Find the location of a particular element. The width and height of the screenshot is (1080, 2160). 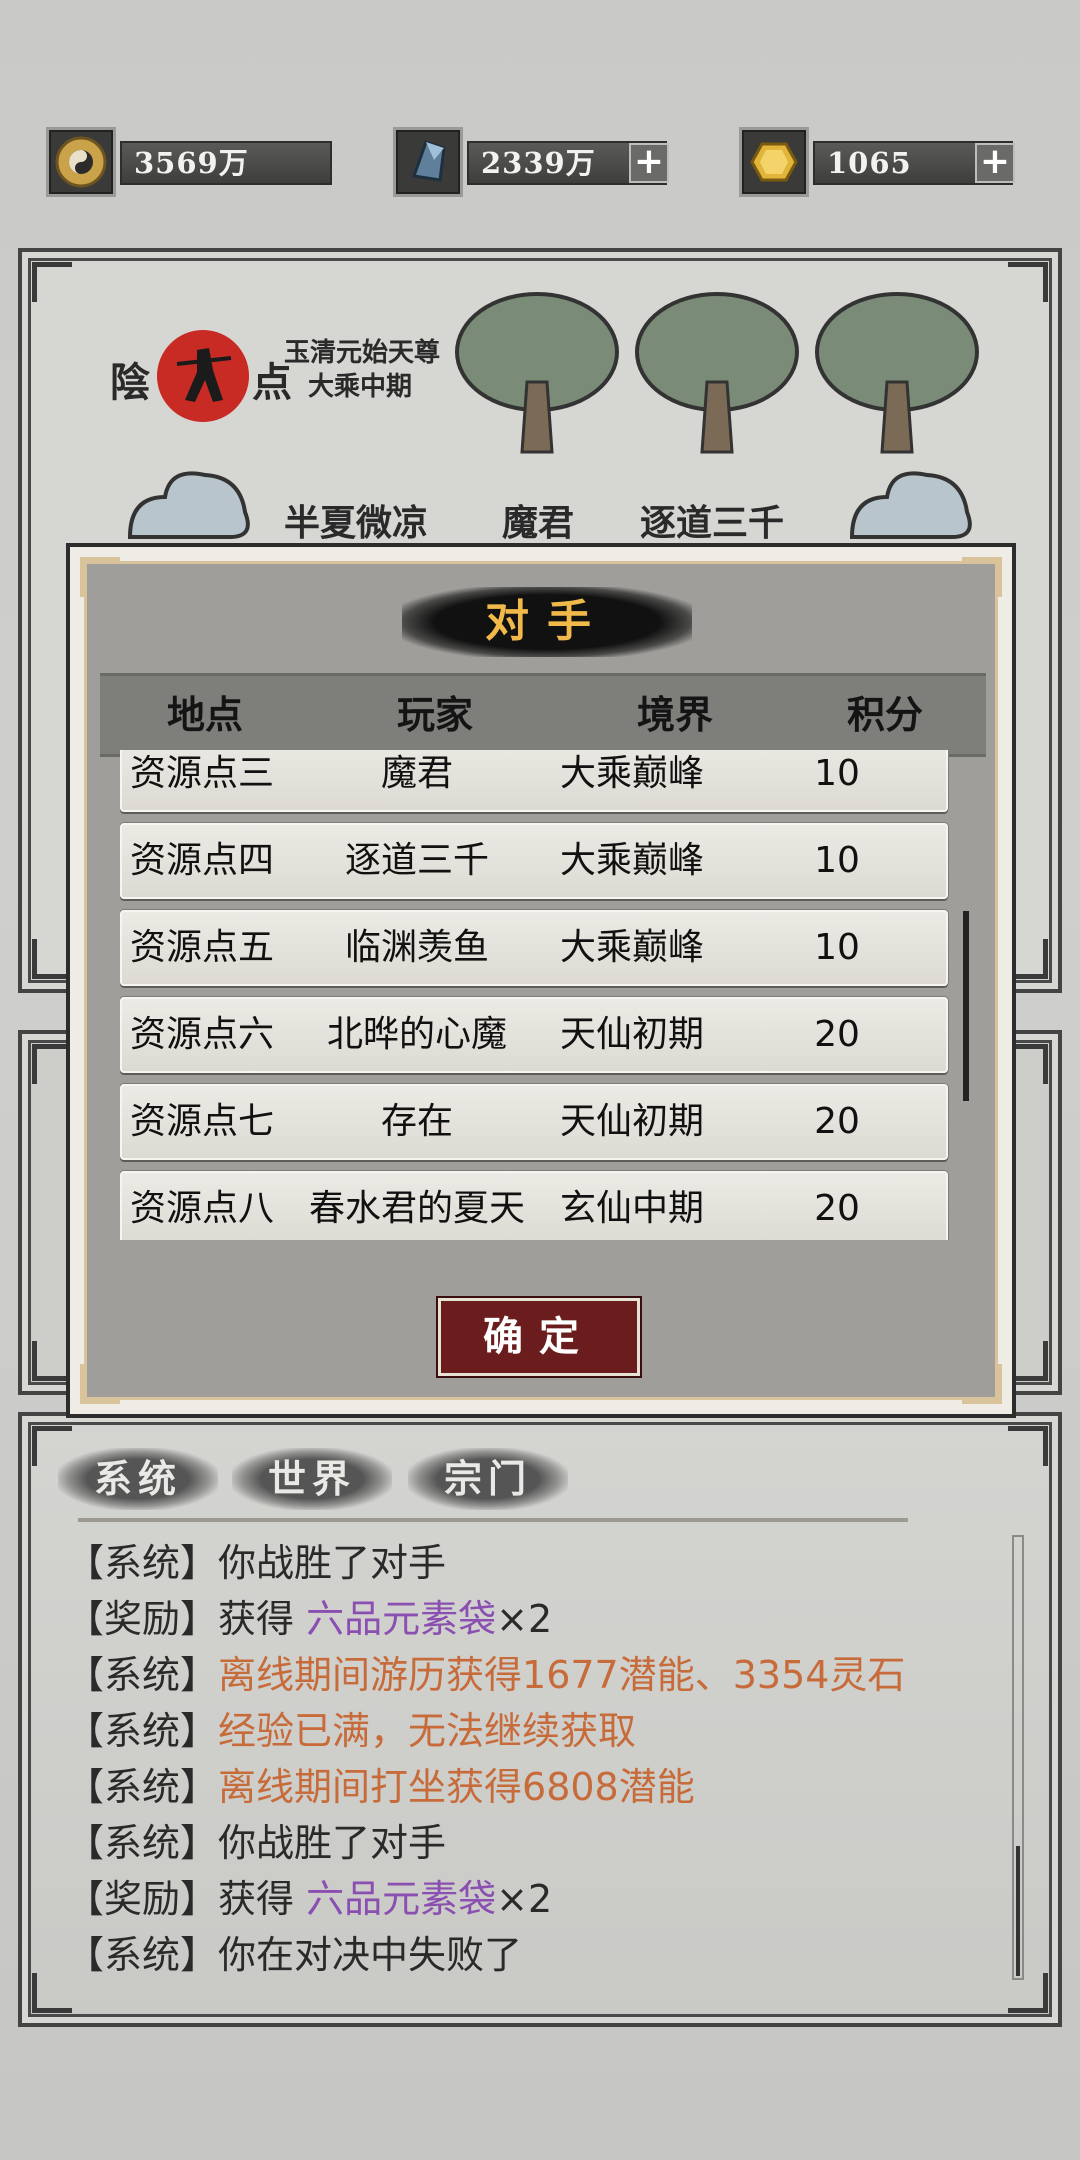

player-title: 玉清元始天尊 is located at coordinates (362, 353).